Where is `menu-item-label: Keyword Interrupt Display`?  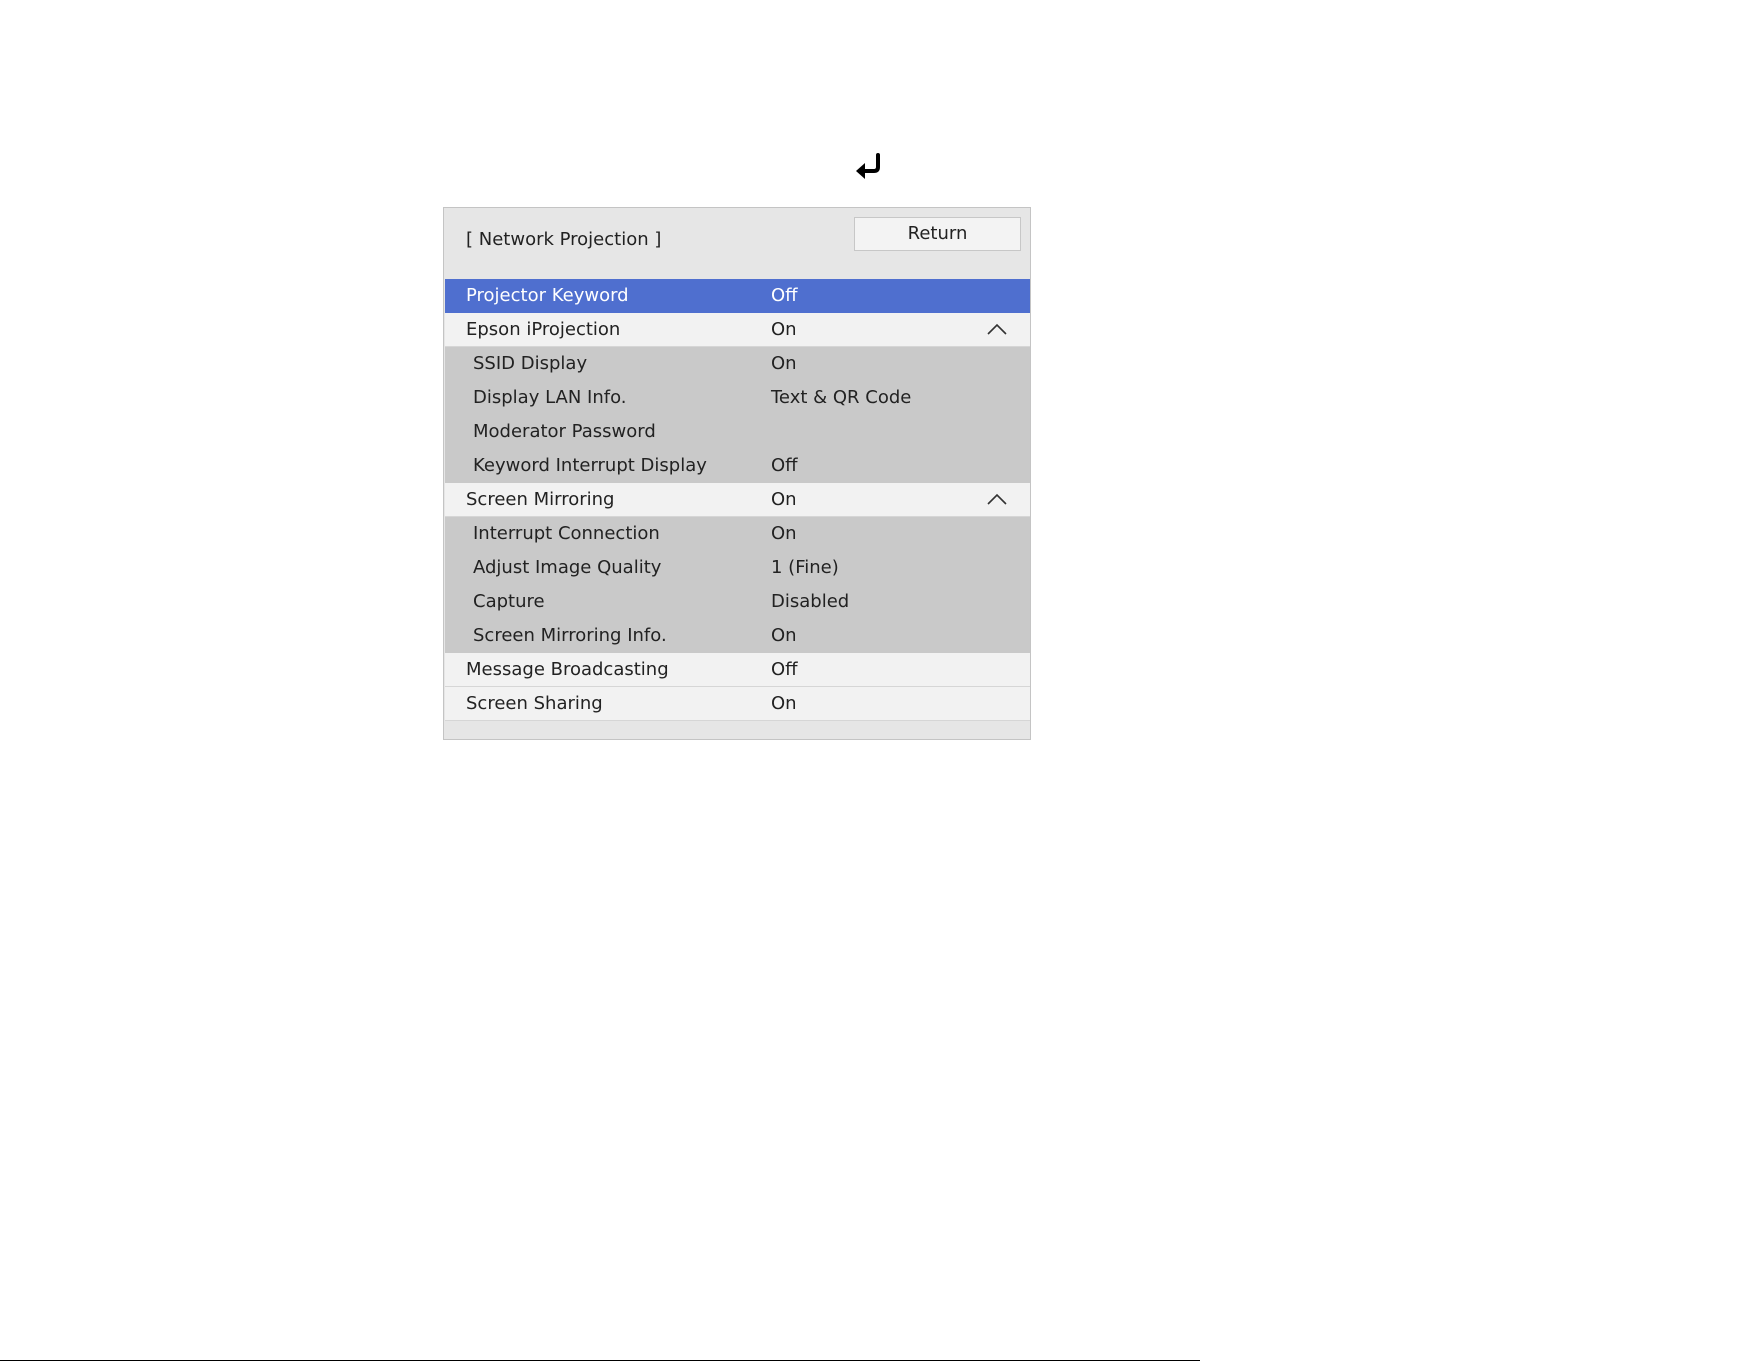
menu-item-label: Keyword Interrupt Display is located at coordinates (590, 465).